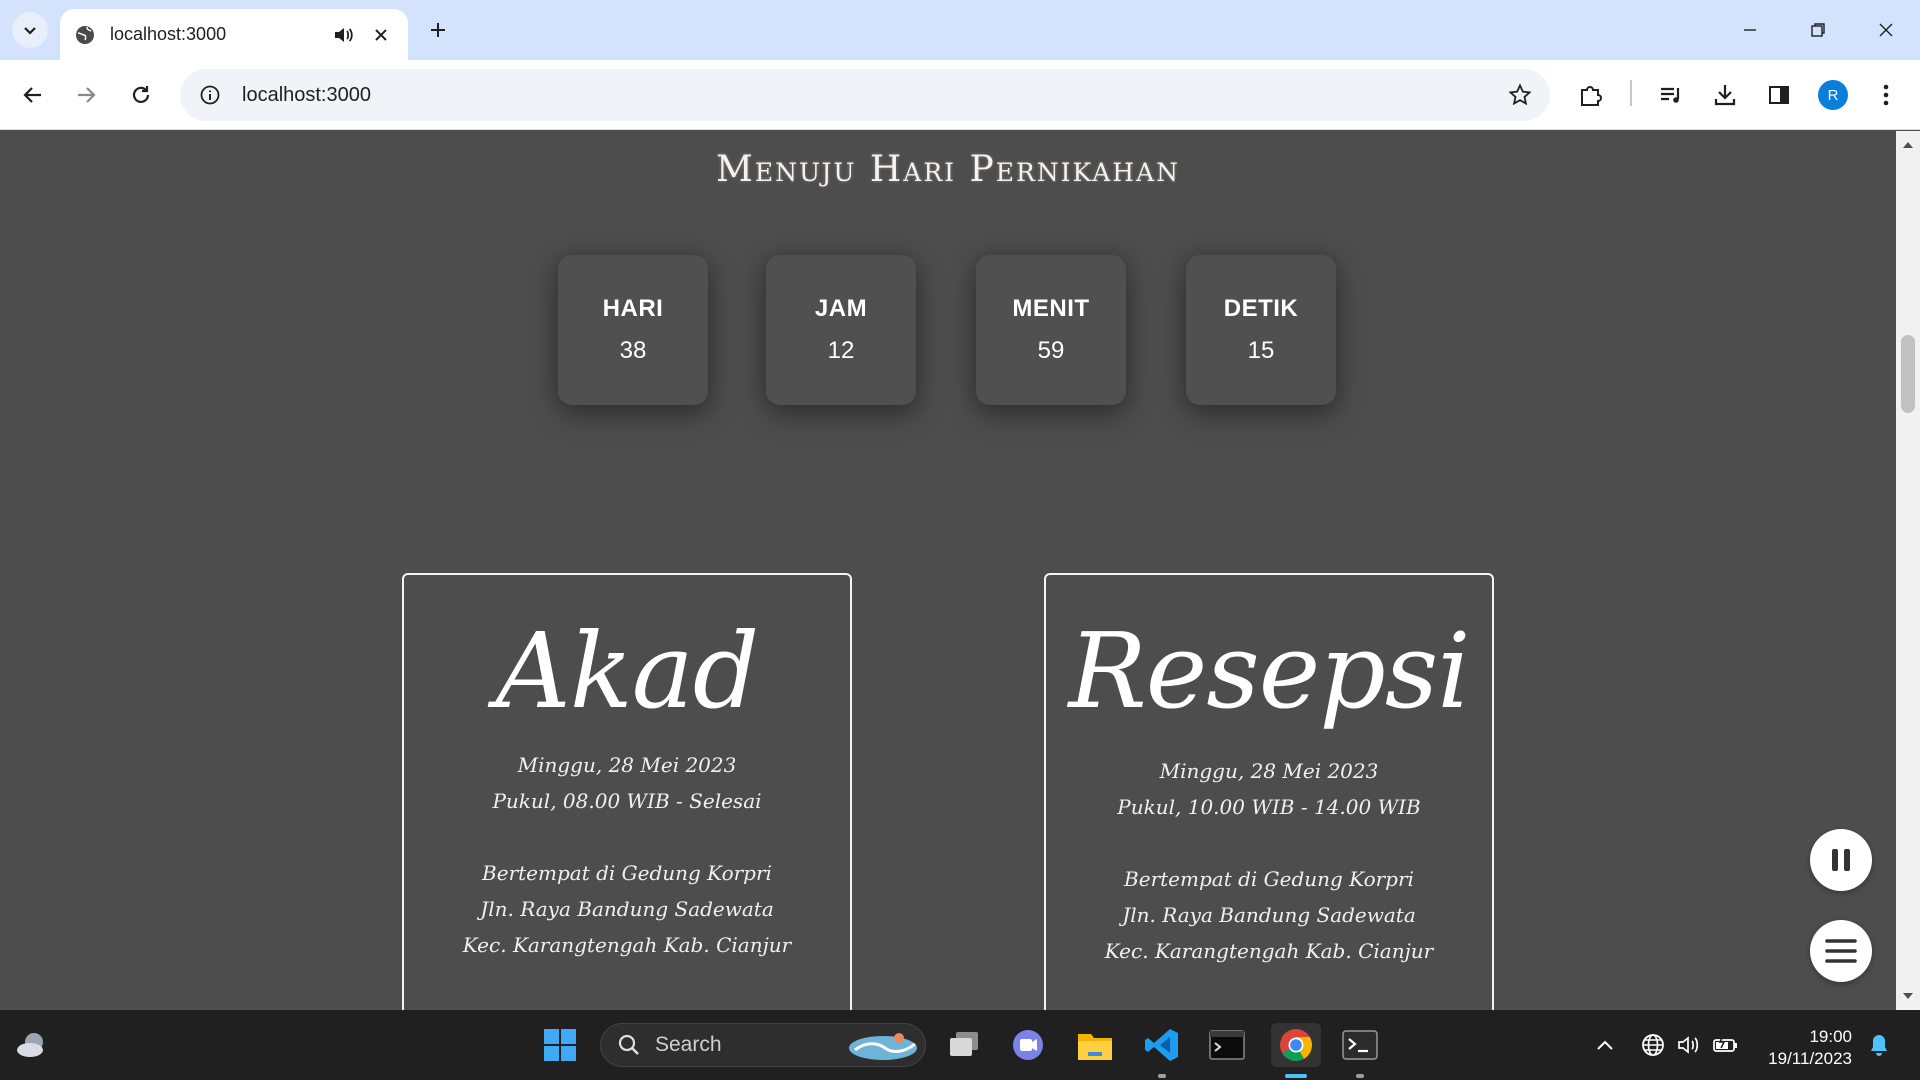 The width and height of the screenshot is (1920, 1080). I want to click on minimize-icon, so click(1750, 30).